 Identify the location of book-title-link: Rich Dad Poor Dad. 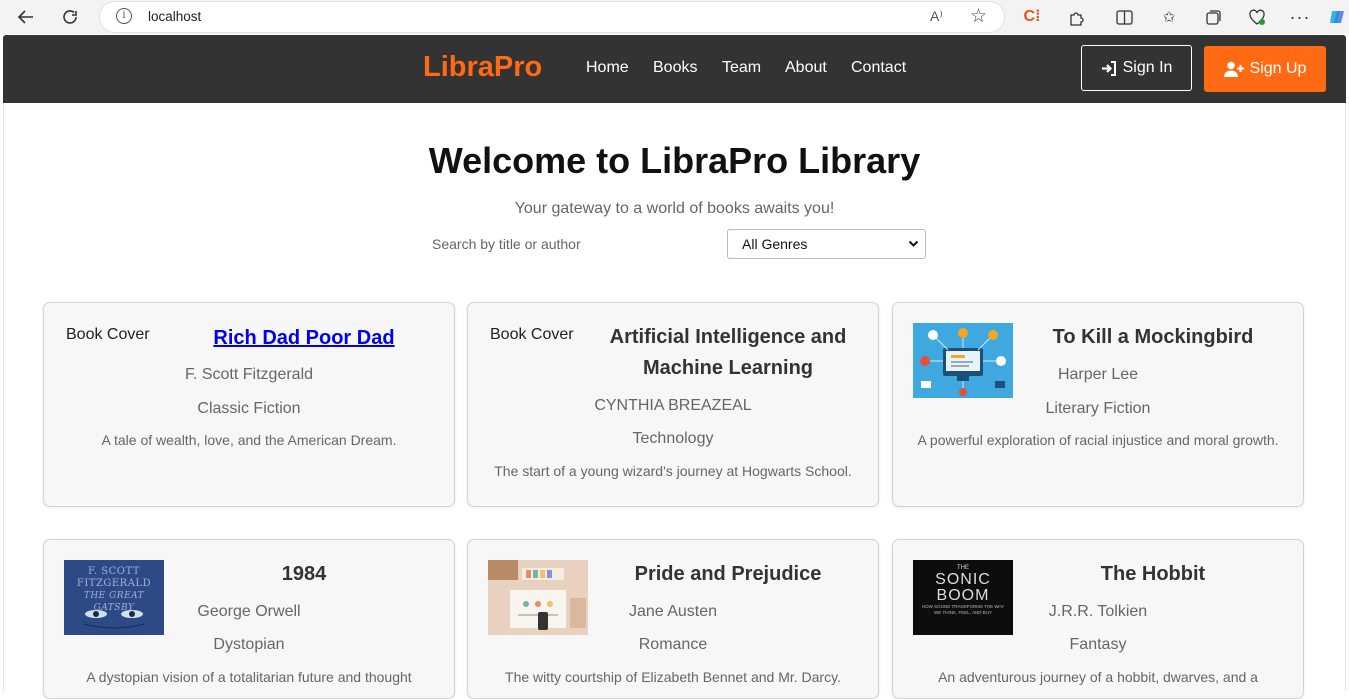
(304, 338).